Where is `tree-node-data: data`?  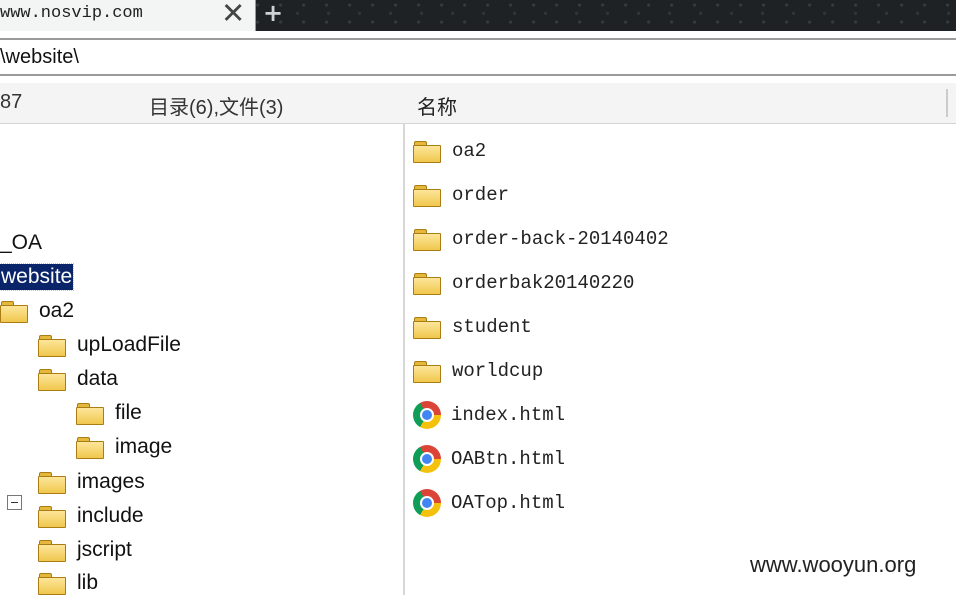
tree-node-data: data is located at coordinates (78, 379).